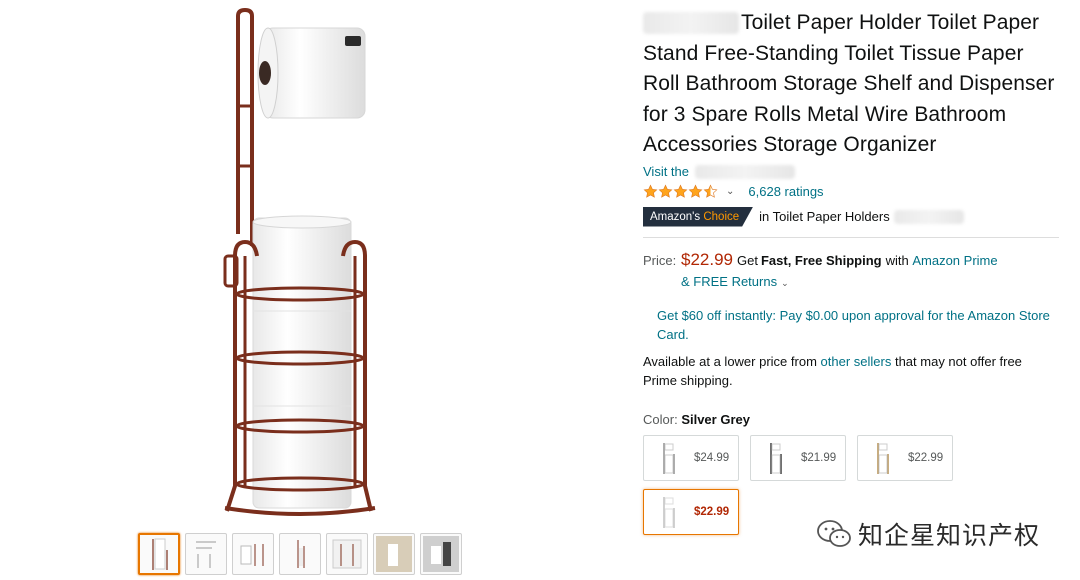 This screenshot has height=580, width=1080. Describe the element at coordinates (691, 457) in the screenshot. I see `color-swatch: $24.99` at that location.